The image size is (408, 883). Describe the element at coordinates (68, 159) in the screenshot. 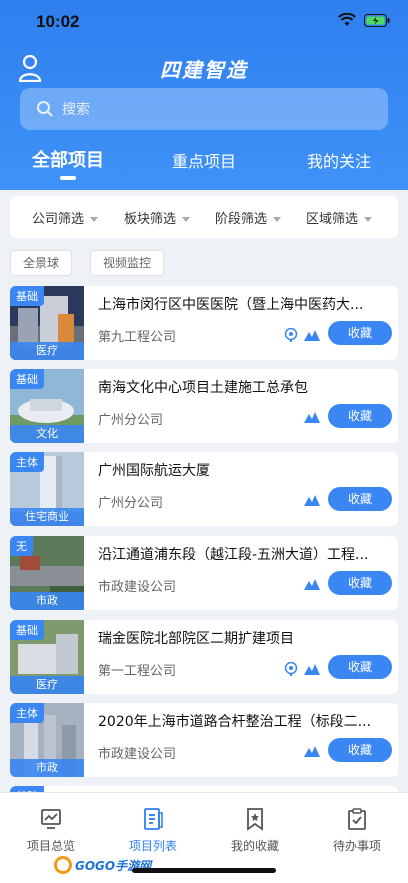

I see `tab-all-projects: 全部项目` at that location.